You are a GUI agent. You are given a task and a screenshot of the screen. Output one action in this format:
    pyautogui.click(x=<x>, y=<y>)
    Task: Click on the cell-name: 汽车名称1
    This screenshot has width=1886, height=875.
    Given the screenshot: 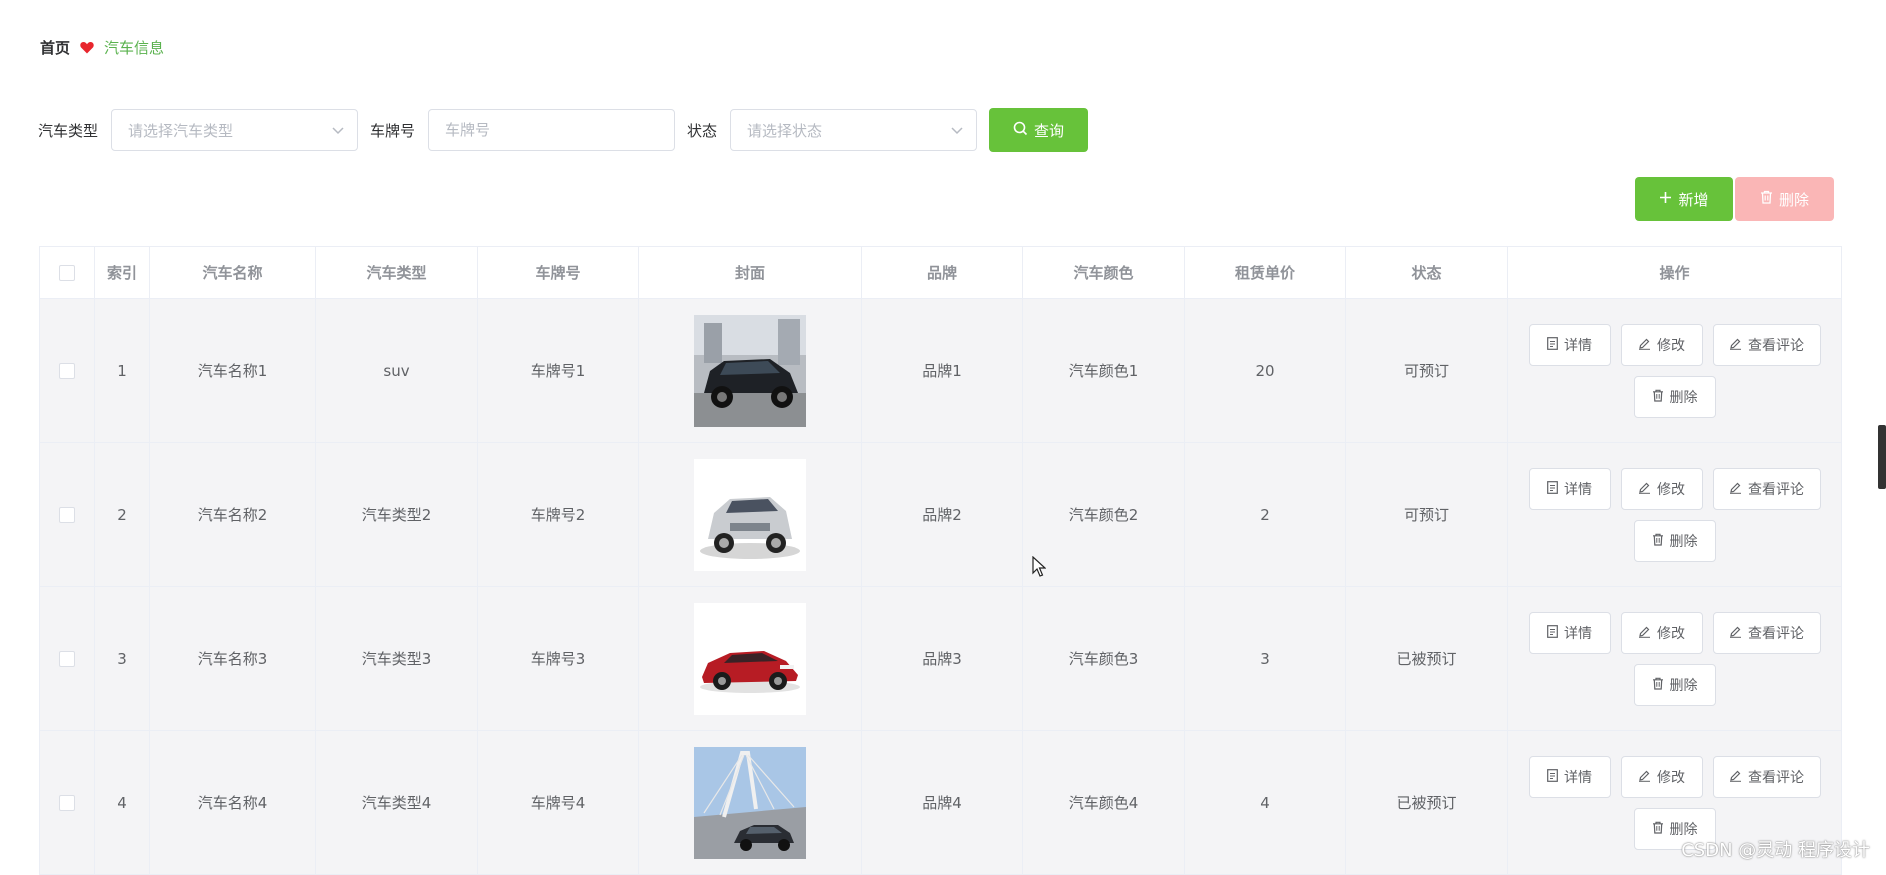 What is the action you would take?
    pyautogui.click(x=232, y=370)
    